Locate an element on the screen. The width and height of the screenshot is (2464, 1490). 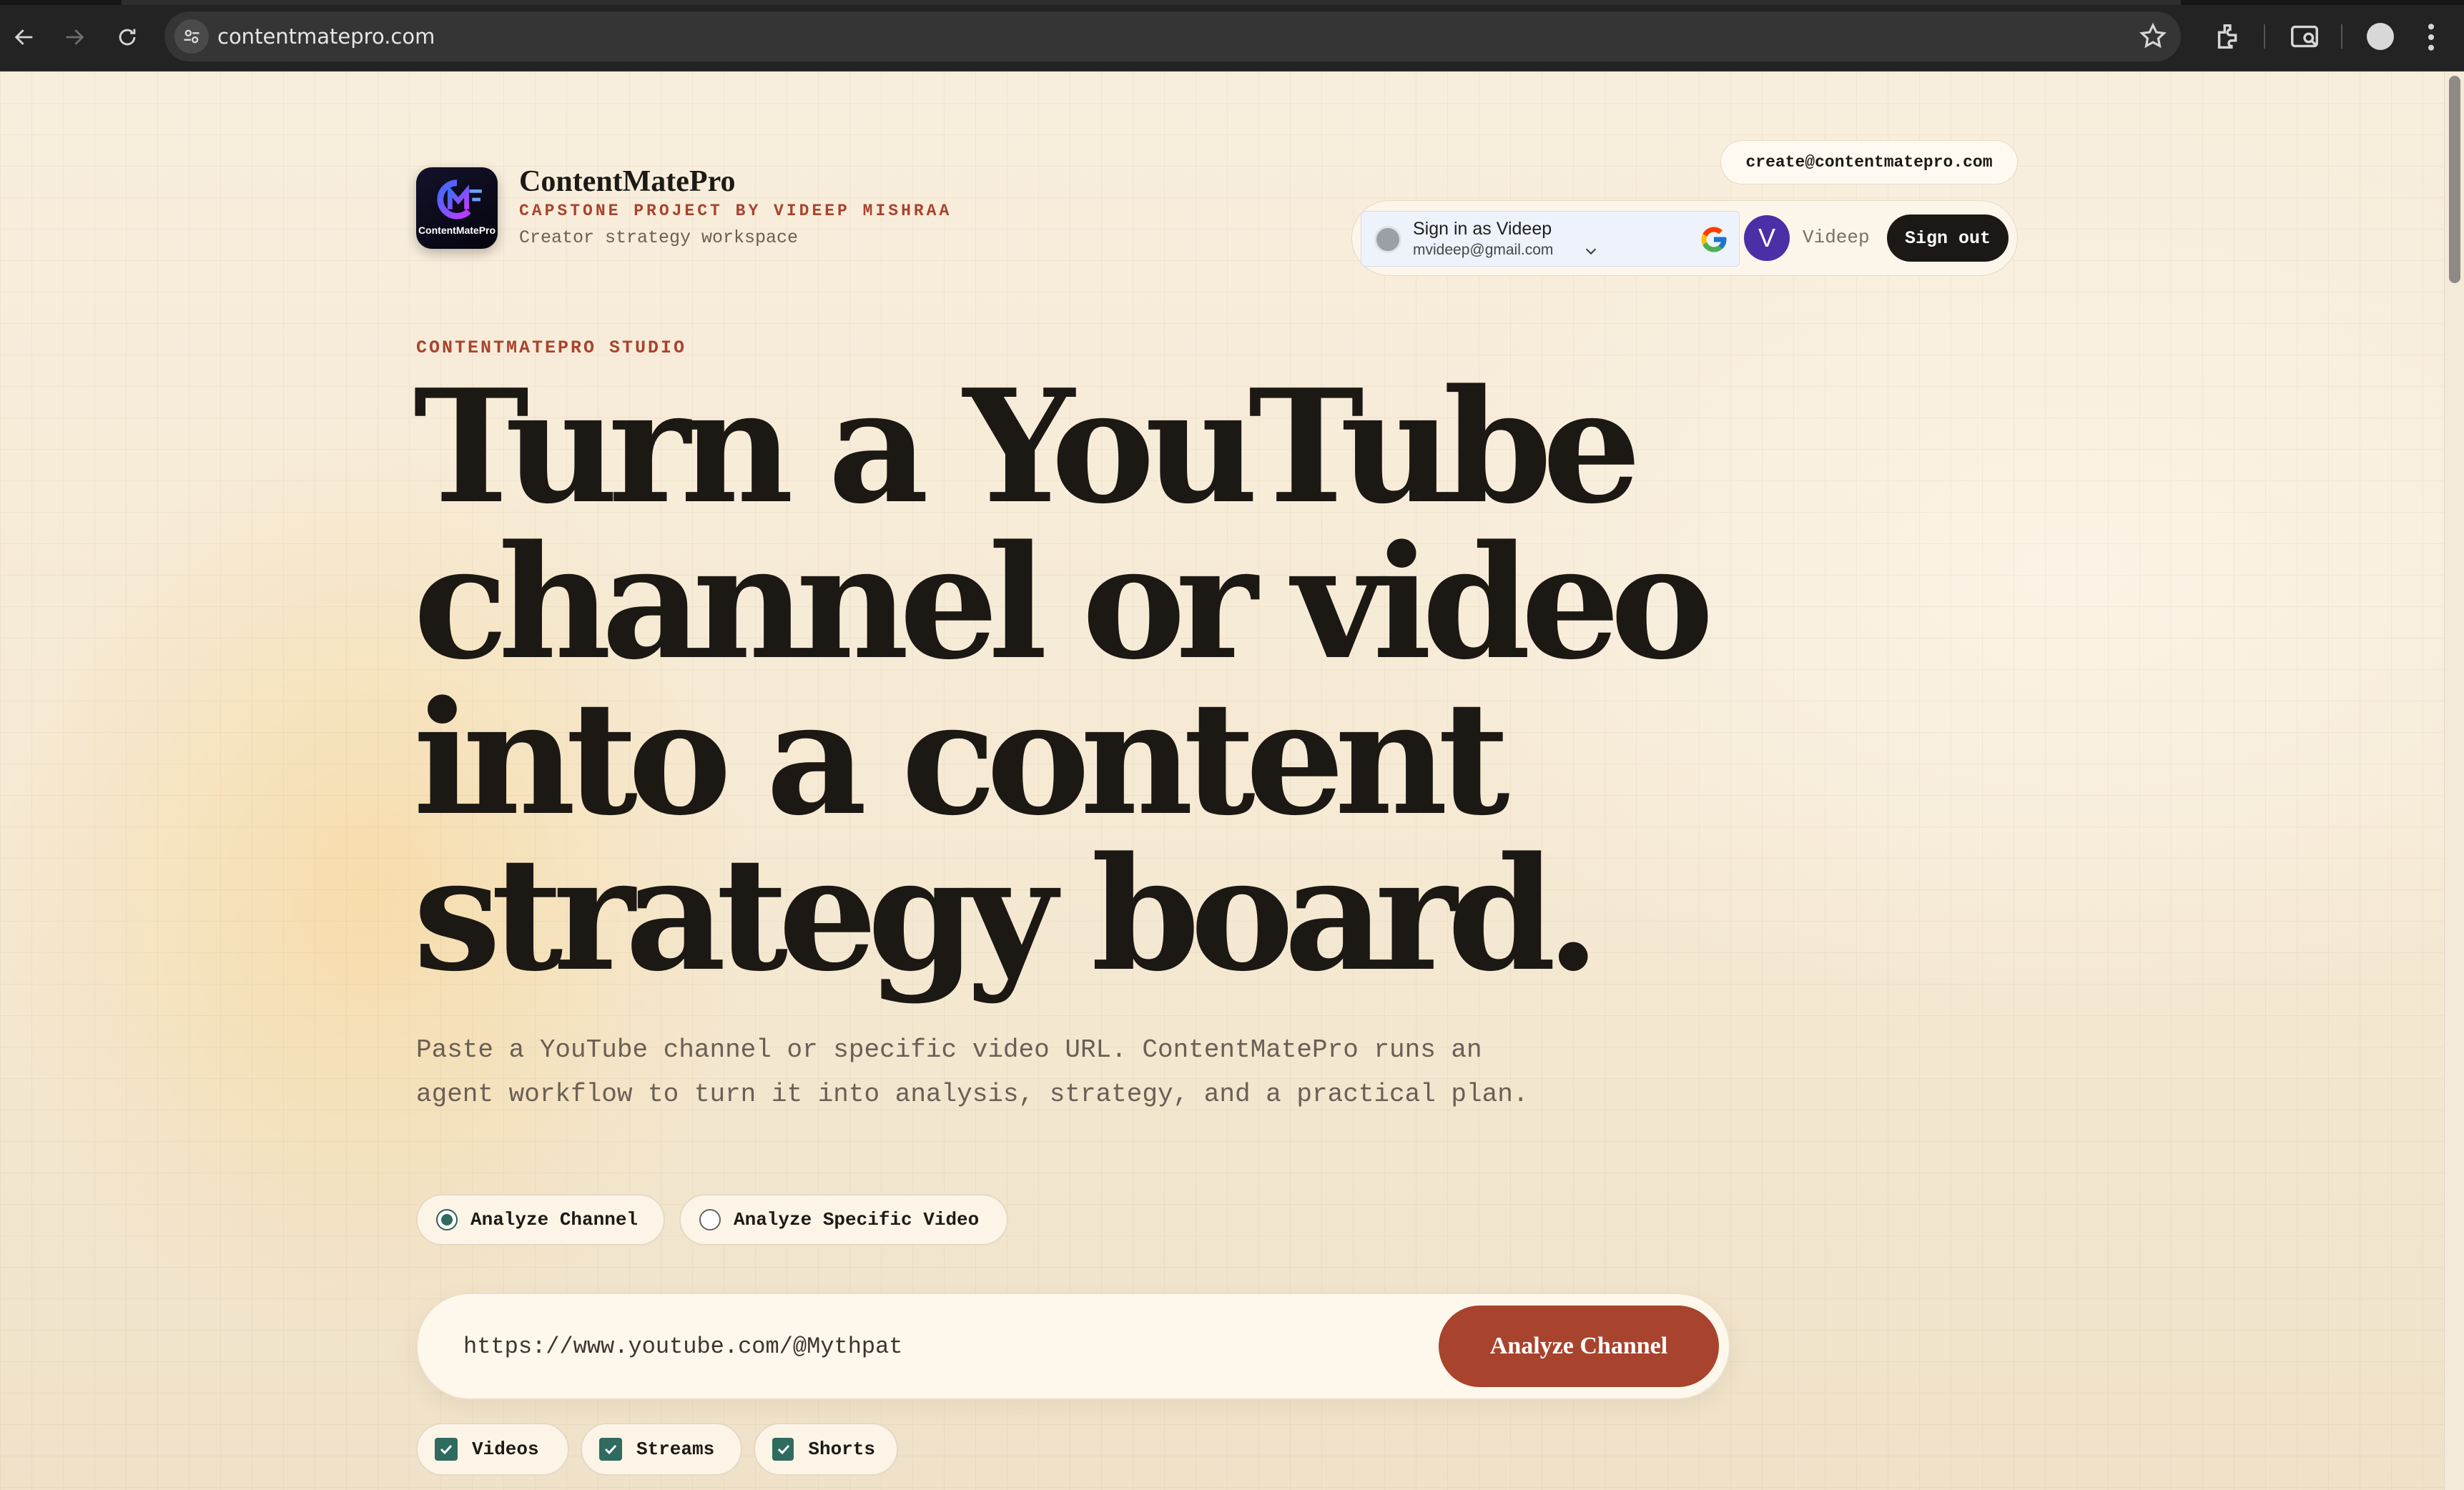
tune-icon is located at coordinates (192, 36).